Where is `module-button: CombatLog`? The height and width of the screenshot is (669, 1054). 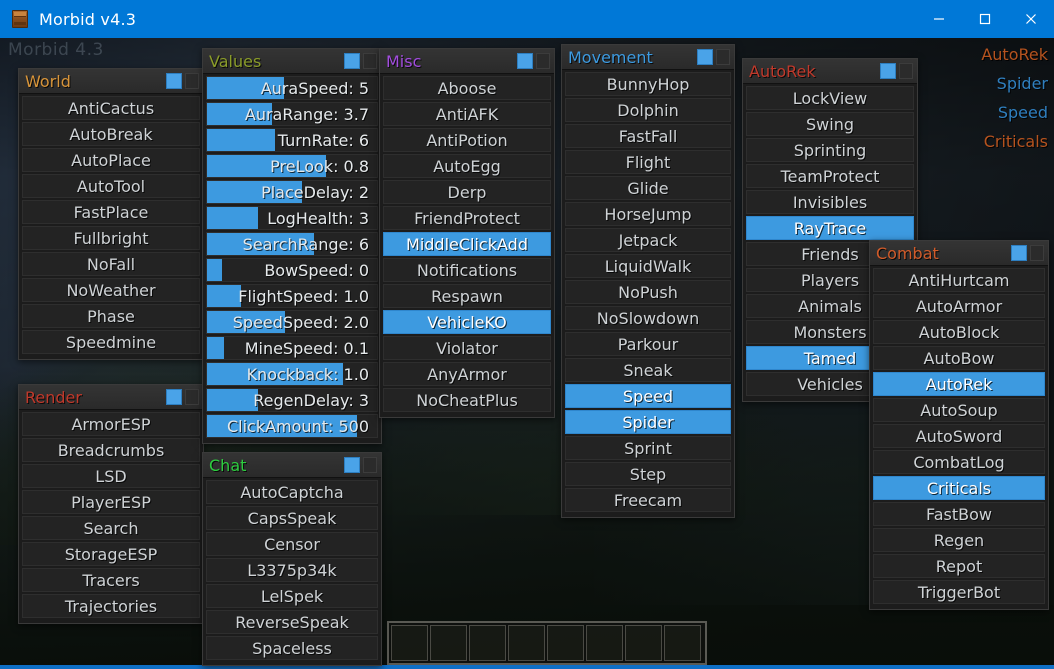
module-button: CombatLog is located at coordinates (959, 462).